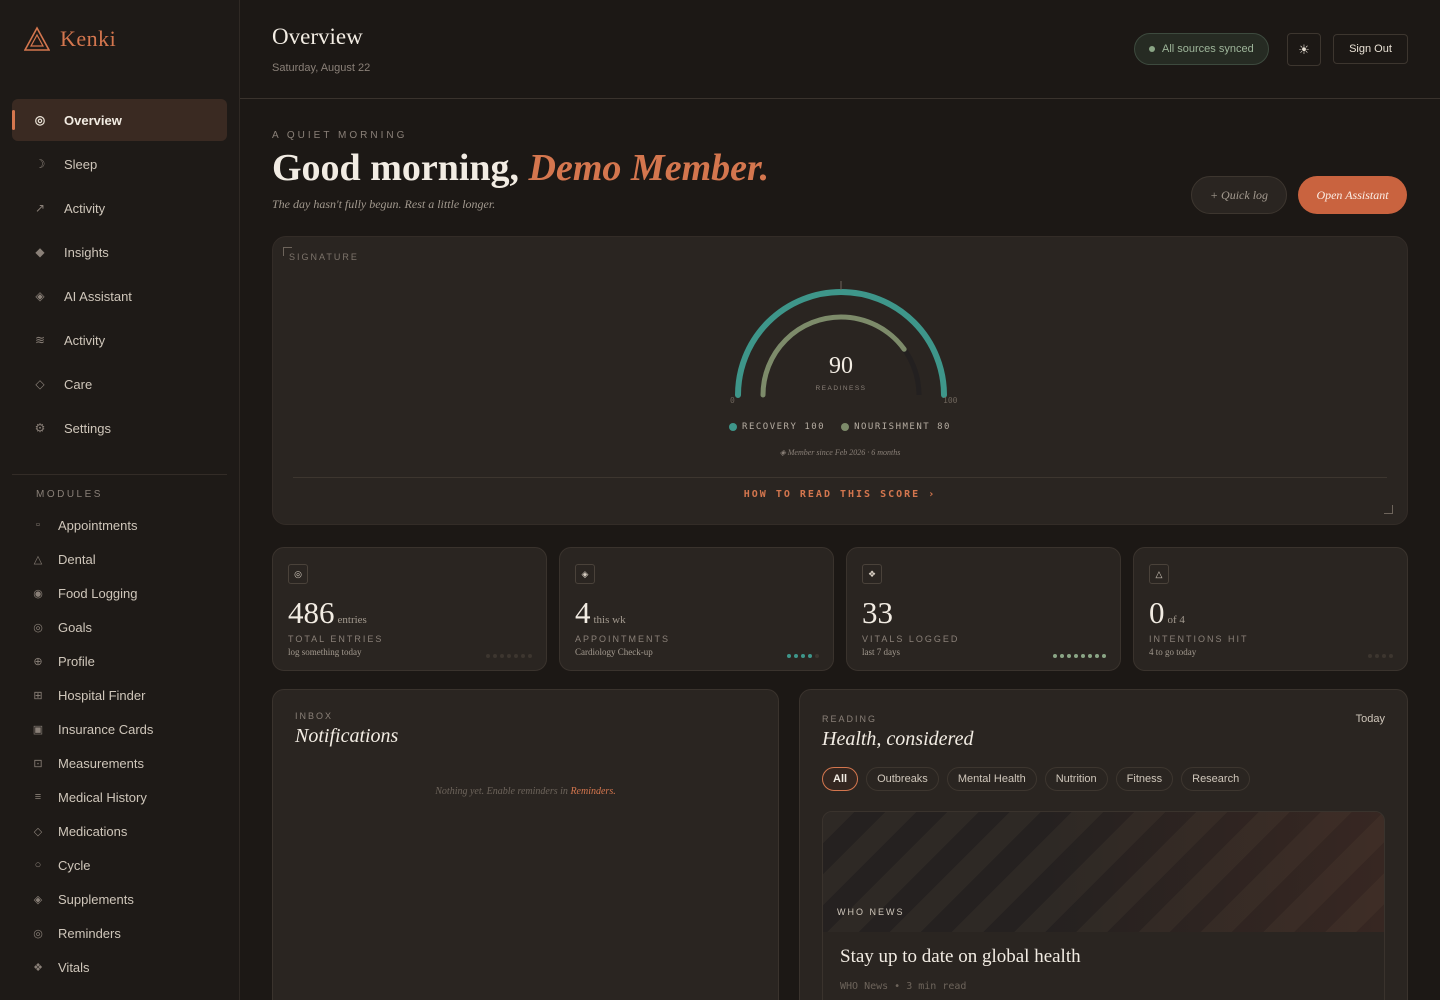 The width and height of the screenshot is (1440, 1000). Describe the element at coordinates (69, 494) in the screenshot. I see `modules-heading: MODULES` at that location.